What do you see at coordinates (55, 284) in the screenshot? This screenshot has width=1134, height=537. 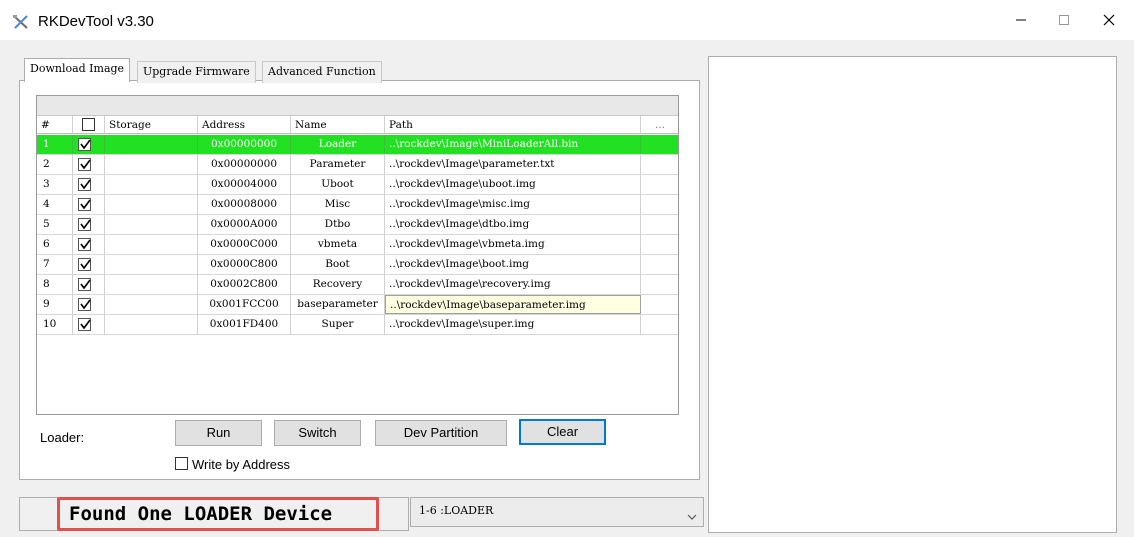 I see `row-number: 8` at bounding box center [55, 284].